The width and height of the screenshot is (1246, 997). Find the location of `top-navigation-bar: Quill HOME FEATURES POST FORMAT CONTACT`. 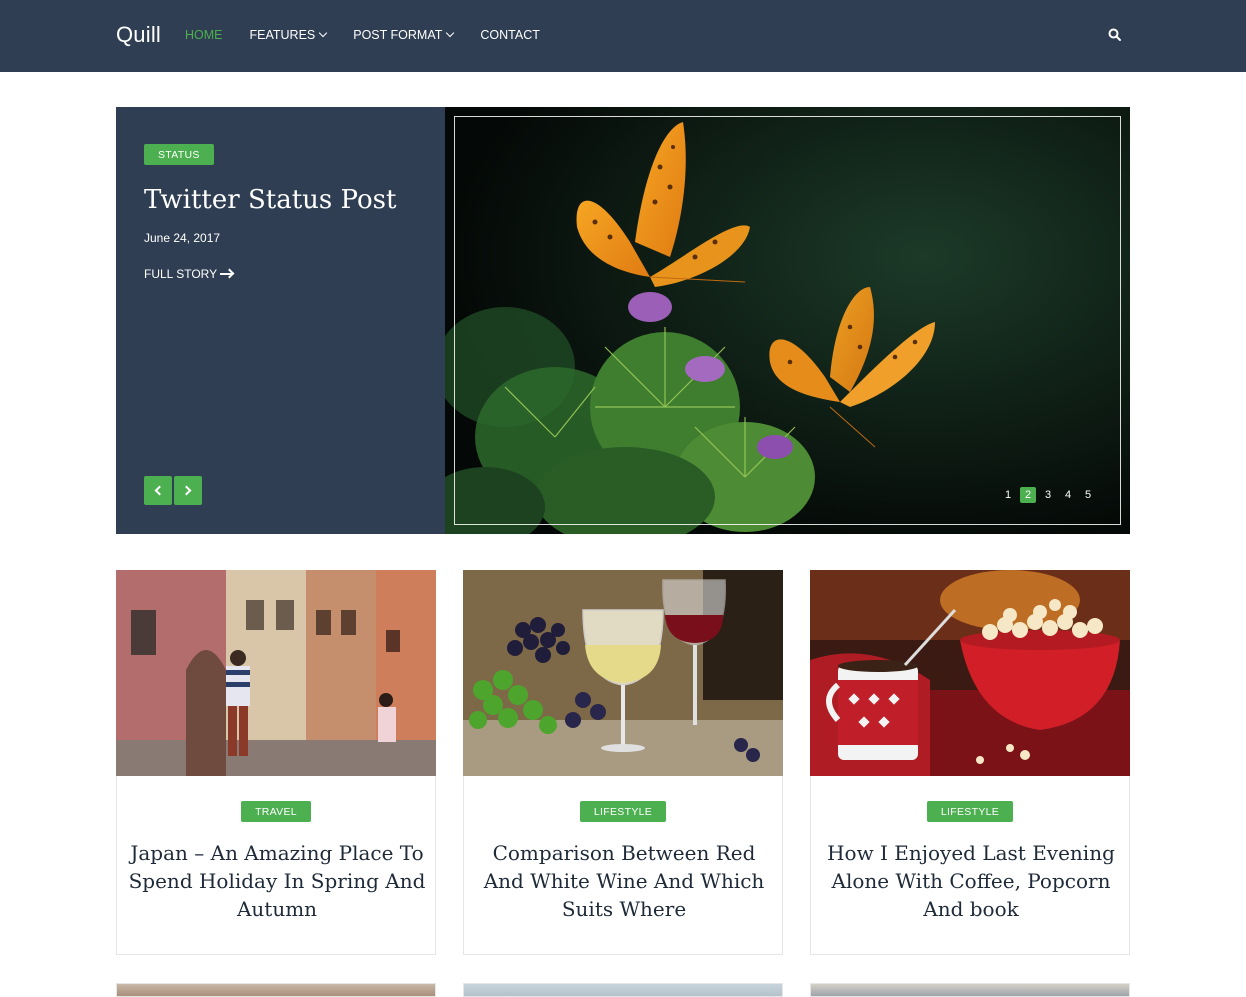

top-navigation-bar: Quill HOME FEATURES POST FORMAT CONTACT is located at coordinates (623, 36).